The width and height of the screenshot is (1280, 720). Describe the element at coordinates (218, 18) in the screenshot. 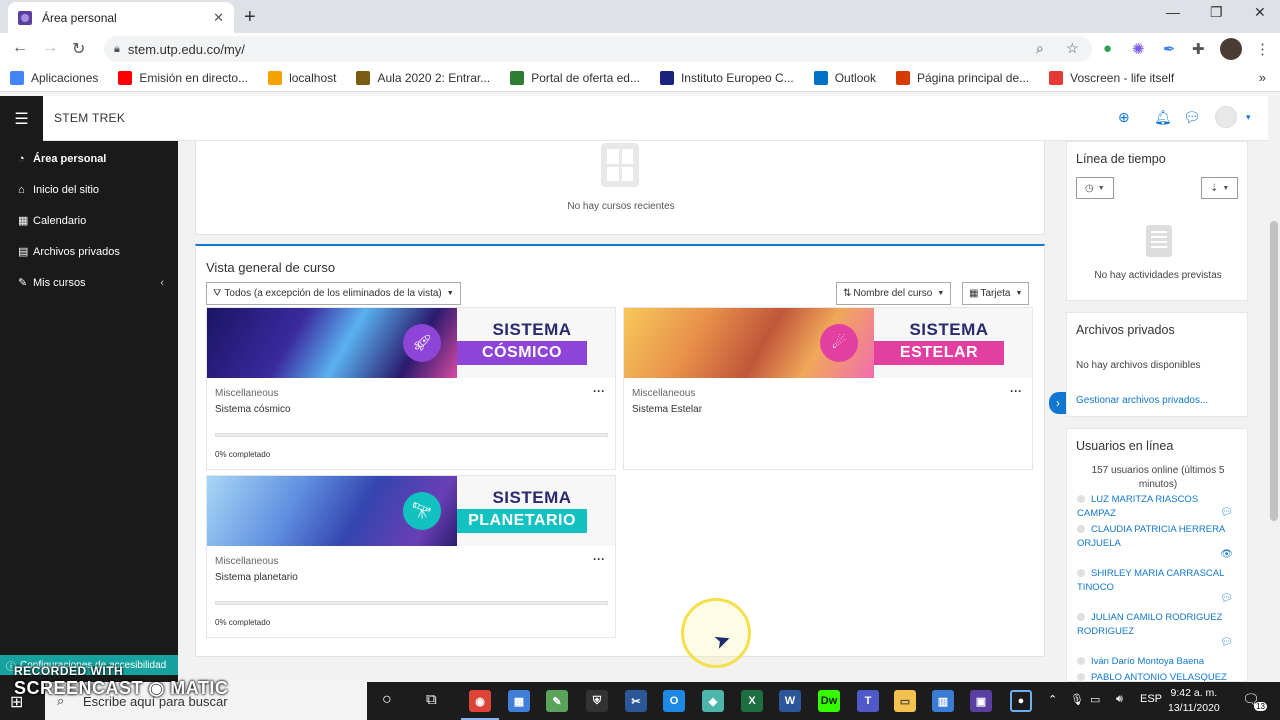

I see `close-tab-icon: ✕` at that location.